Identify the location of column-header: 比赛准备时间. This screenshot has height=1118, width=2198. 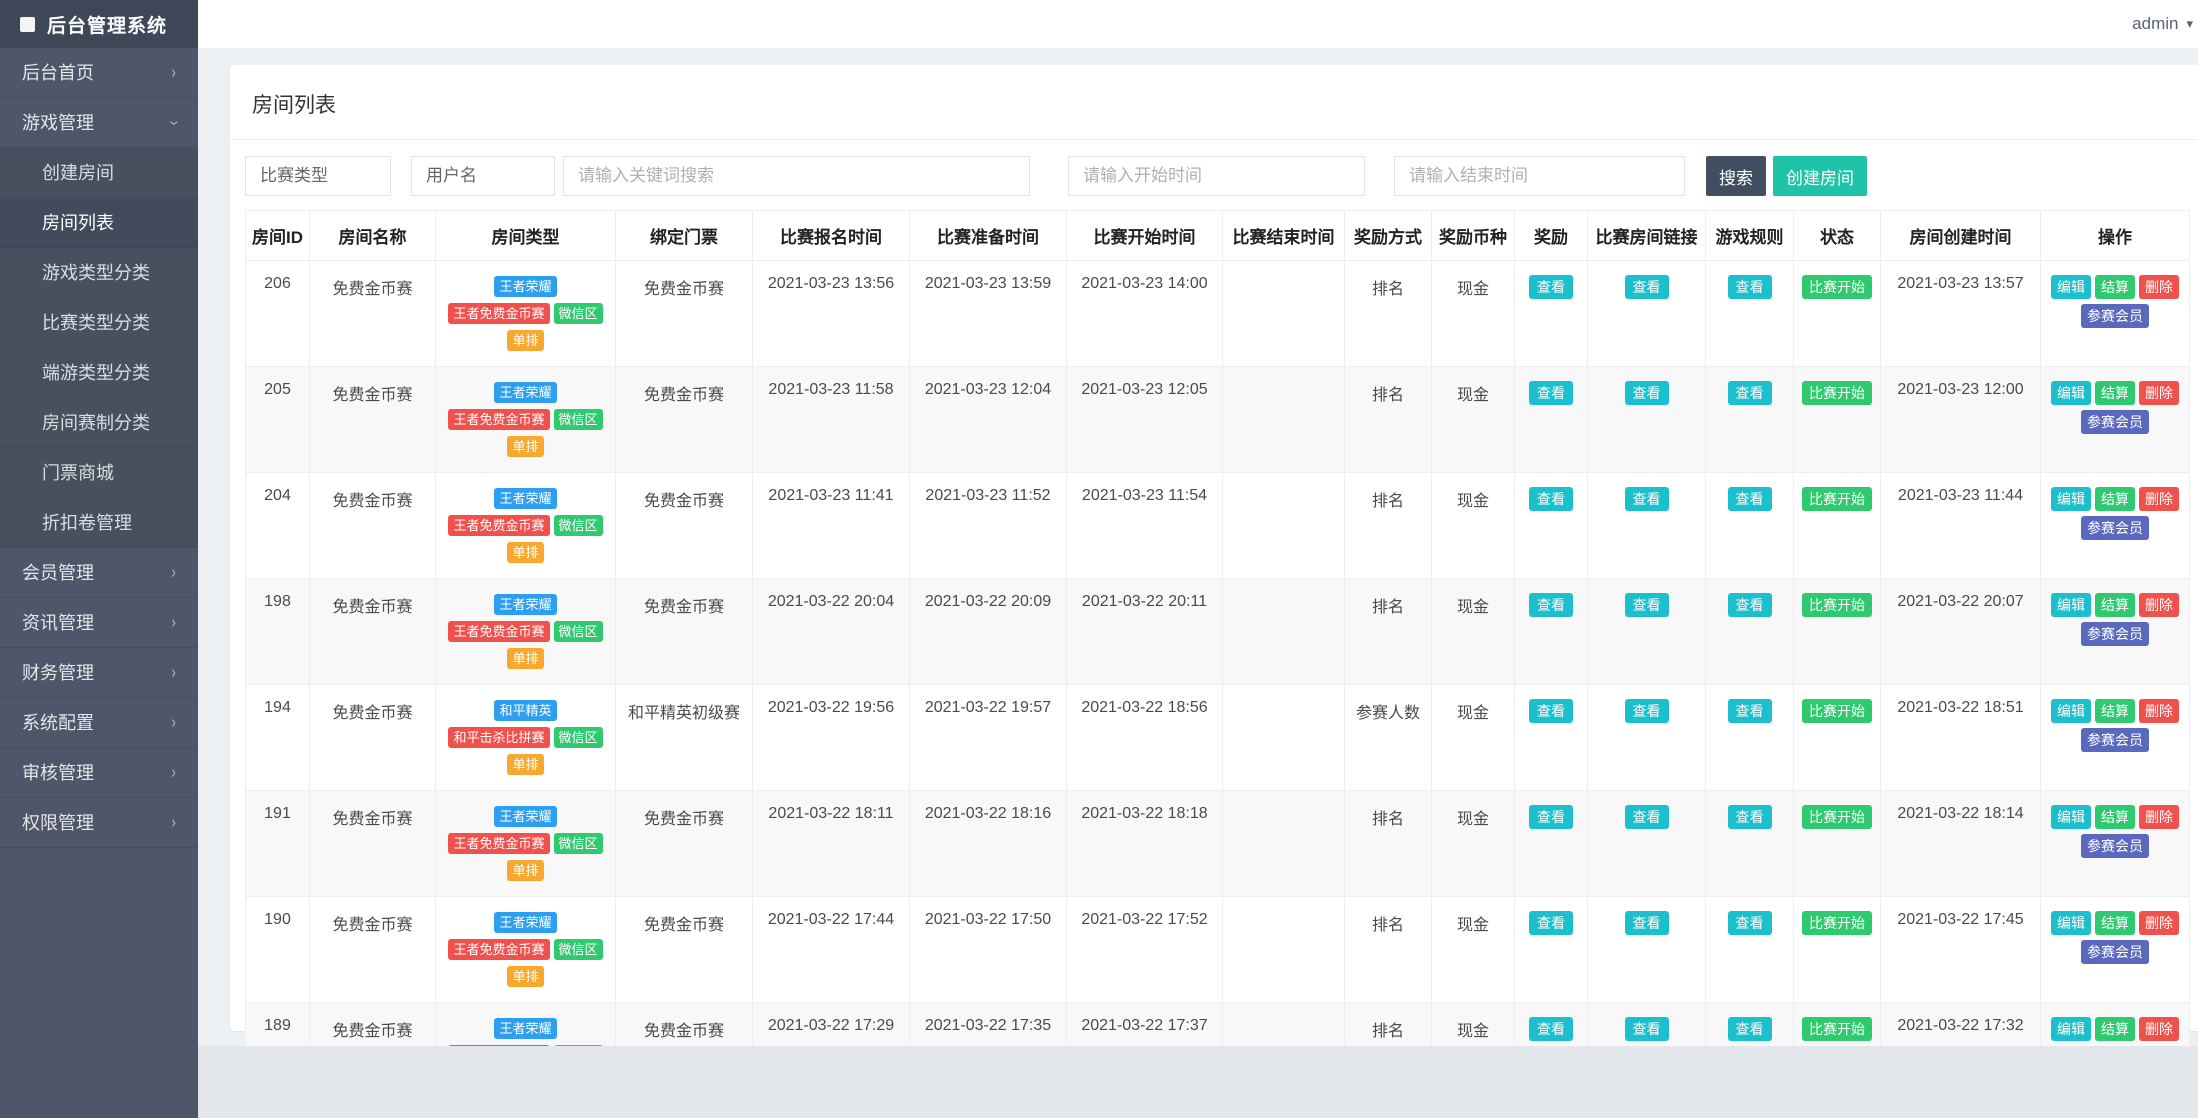
(988, 235).